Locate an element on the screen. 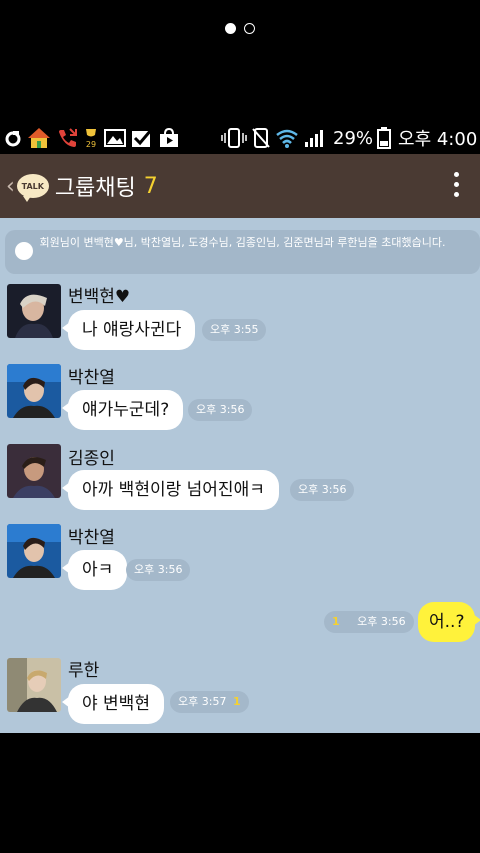  message-time: 오후 3:57 1 is located at coordinates (209, 702).